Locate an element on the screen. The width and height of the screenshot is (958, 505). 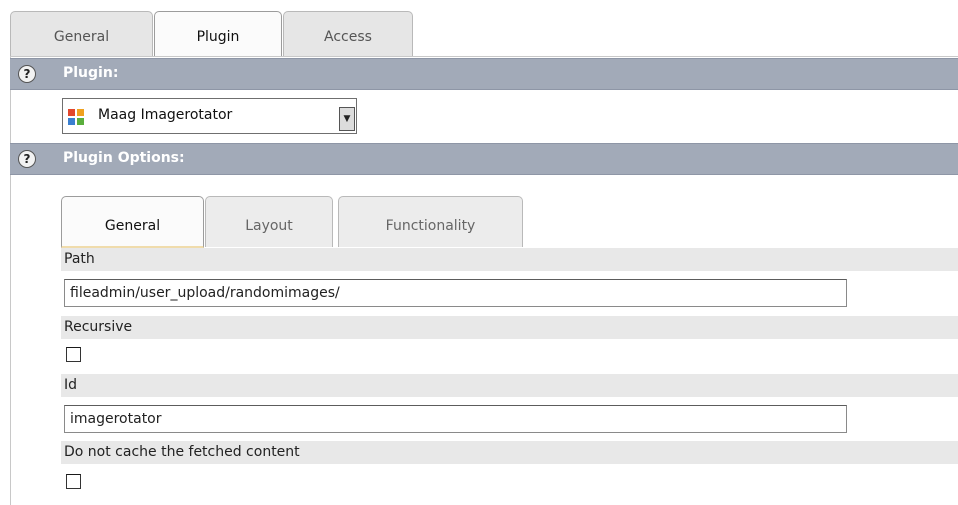
no-cache-checkbox is located at coordinates (73, 481).